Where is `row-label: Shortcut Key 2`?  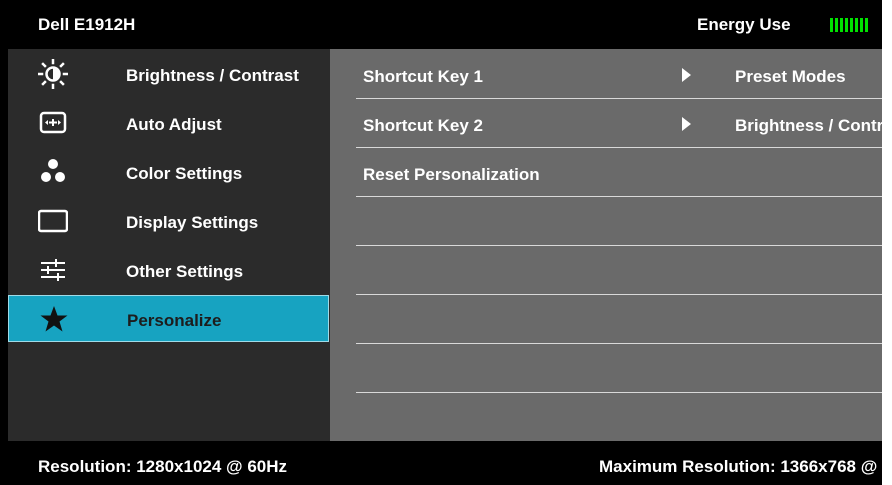
row-label: Shortcut Key 2 is located at coordinates (423, 125).